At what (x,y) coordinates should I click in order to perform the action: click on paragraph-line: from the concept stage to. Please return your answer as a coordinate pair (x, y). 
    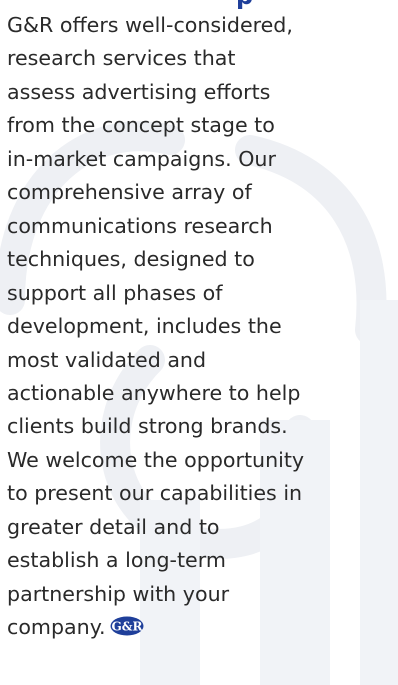
    Looking at the image, I should click on (141, 125).